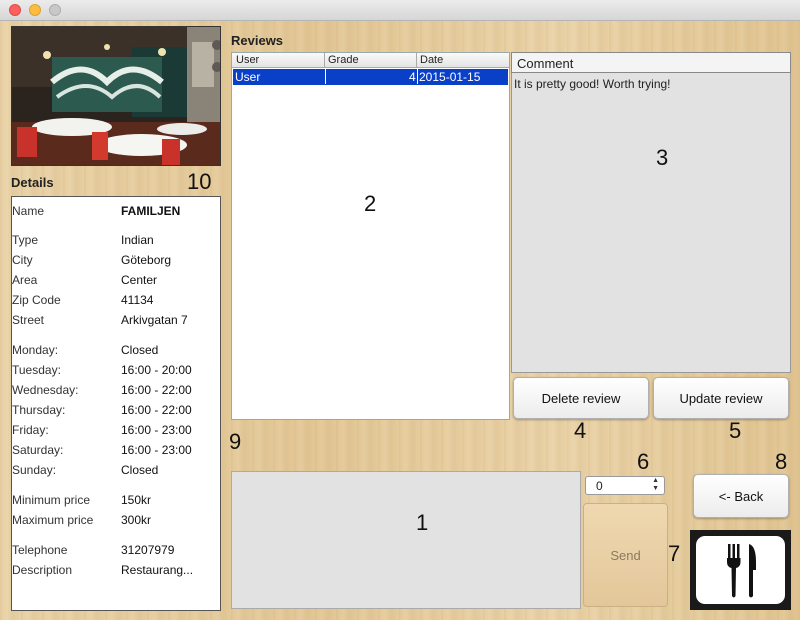 The height and width of the screenshot is (620, 800). What do you see at coordinates (45, 390) in the screenshot?
I see `detail-label: Wednesday:` at bounding box center [45, 390].